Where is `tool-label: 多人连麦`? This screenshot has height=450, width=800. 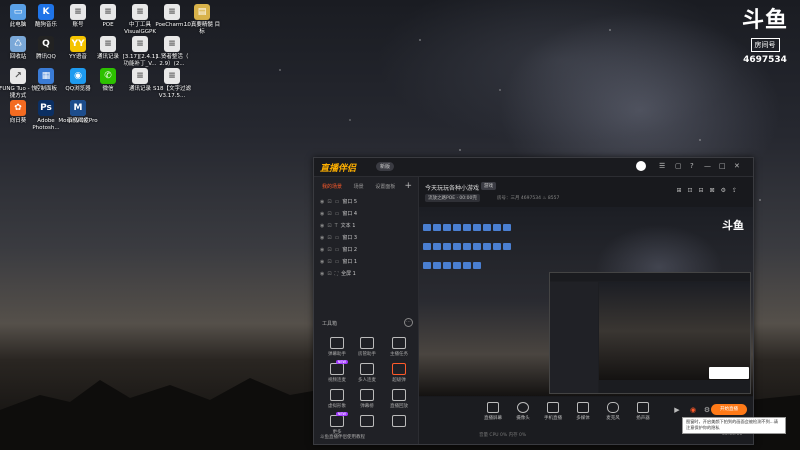 tool-label: 多人连麦 is located at coordinates (367, 380).